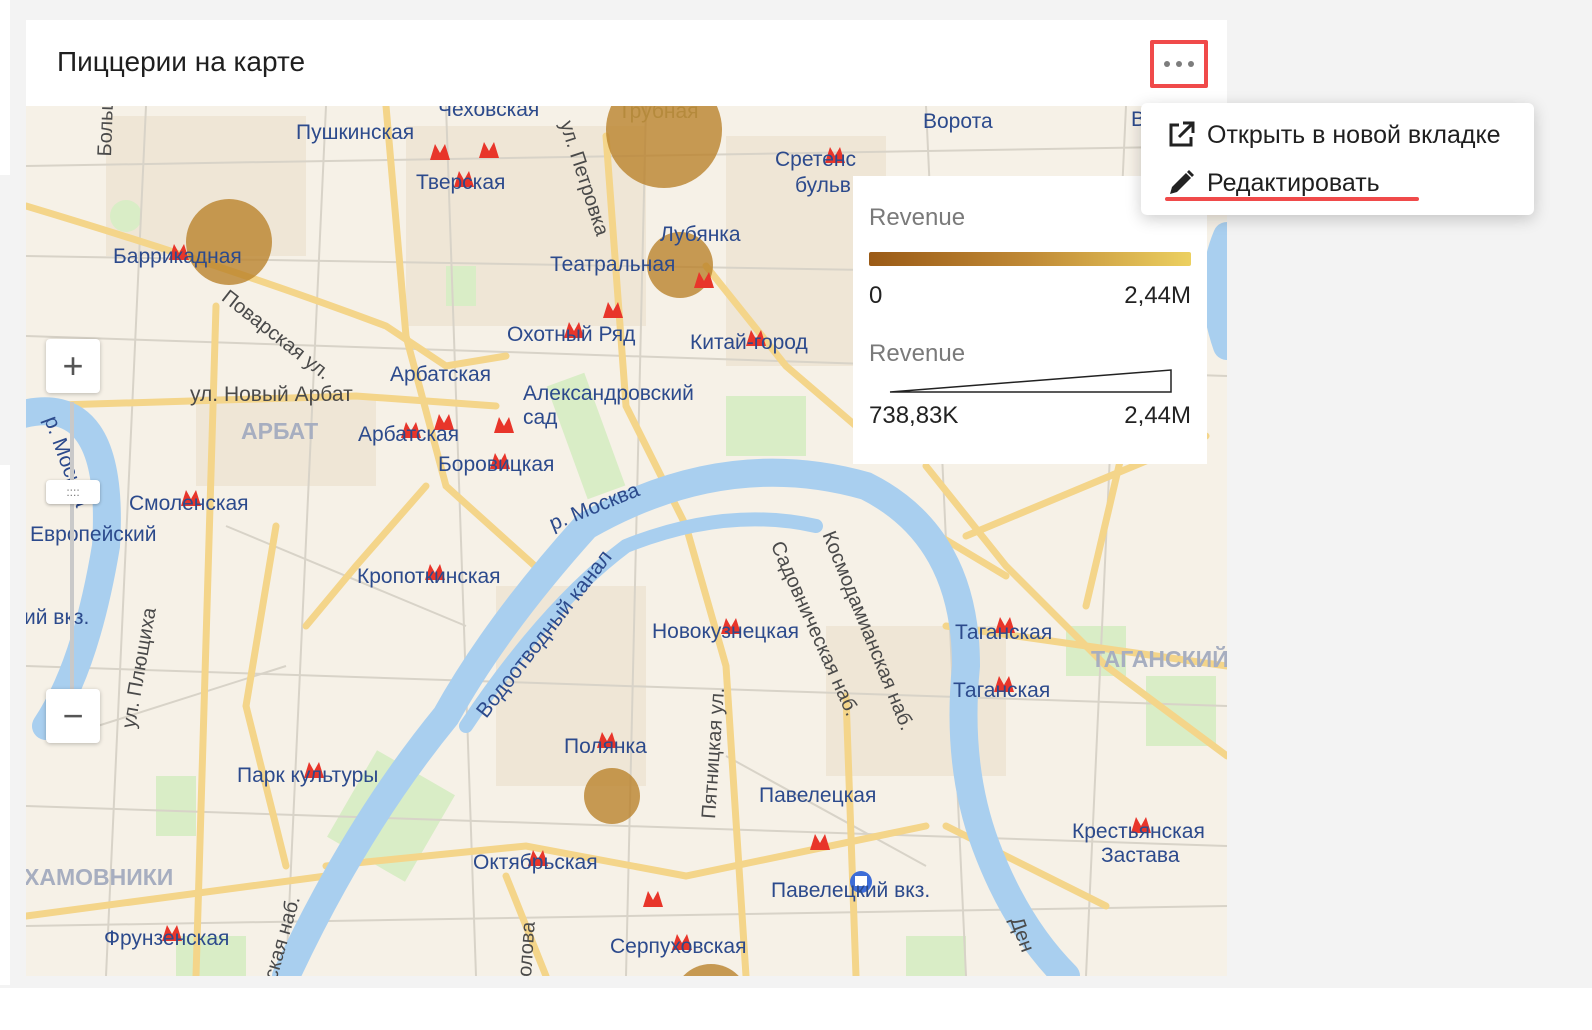  What do you see at coordinates (571, 334) in the screenshot?
I see `map-label: Охотный Ряд` at bounding box center [571, 334].